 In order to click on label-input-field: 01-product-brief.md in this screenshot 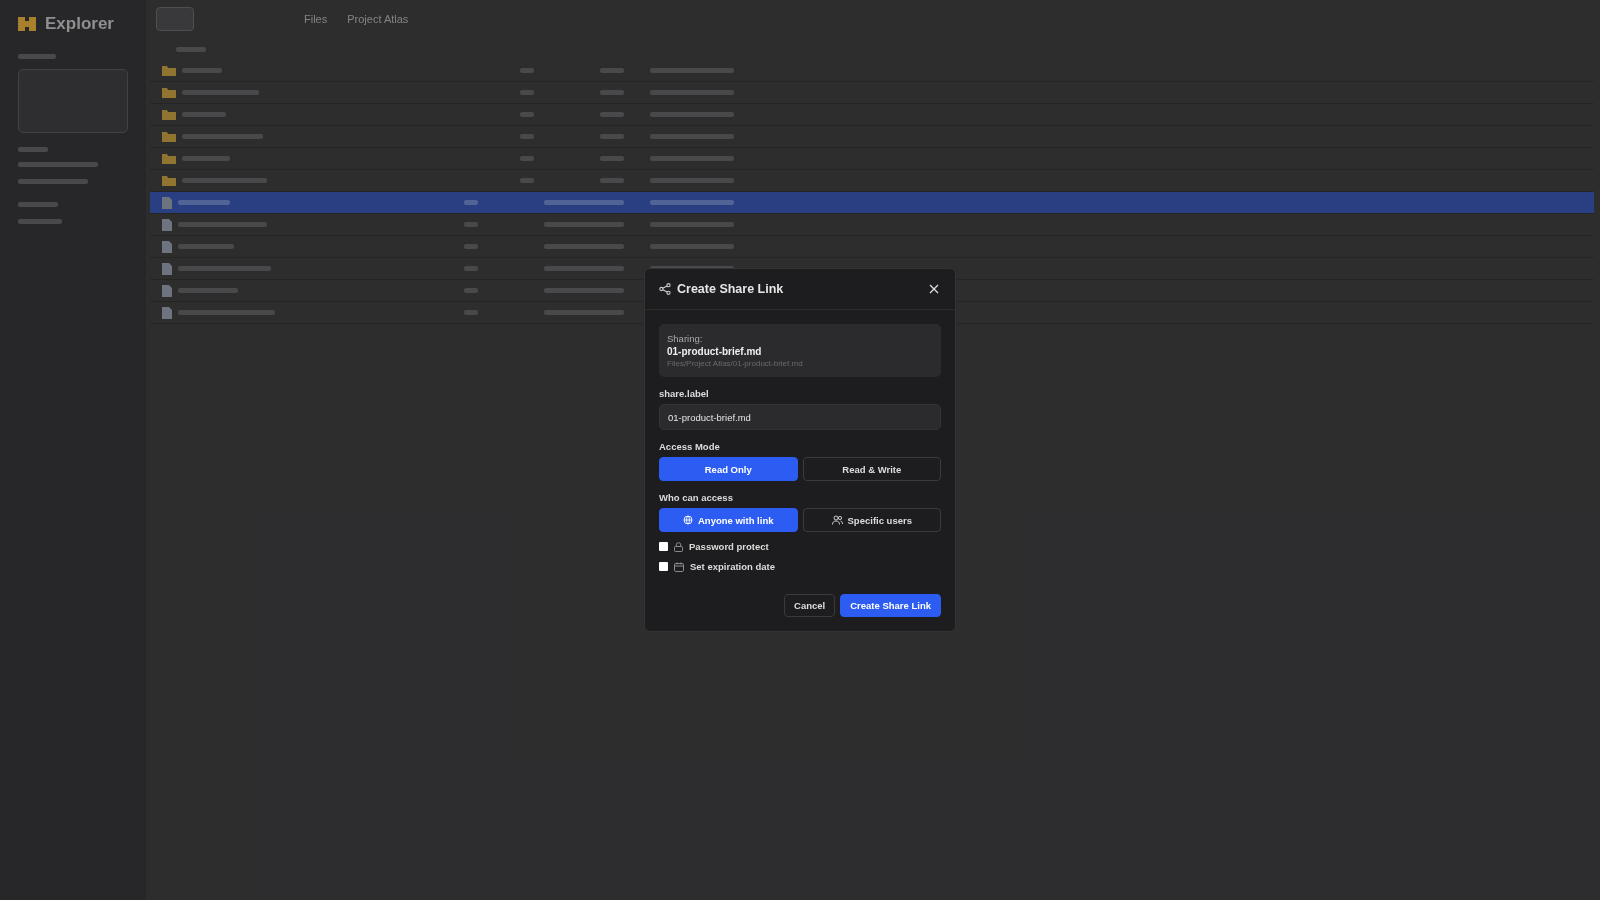, I will do `click(800, 417)`.